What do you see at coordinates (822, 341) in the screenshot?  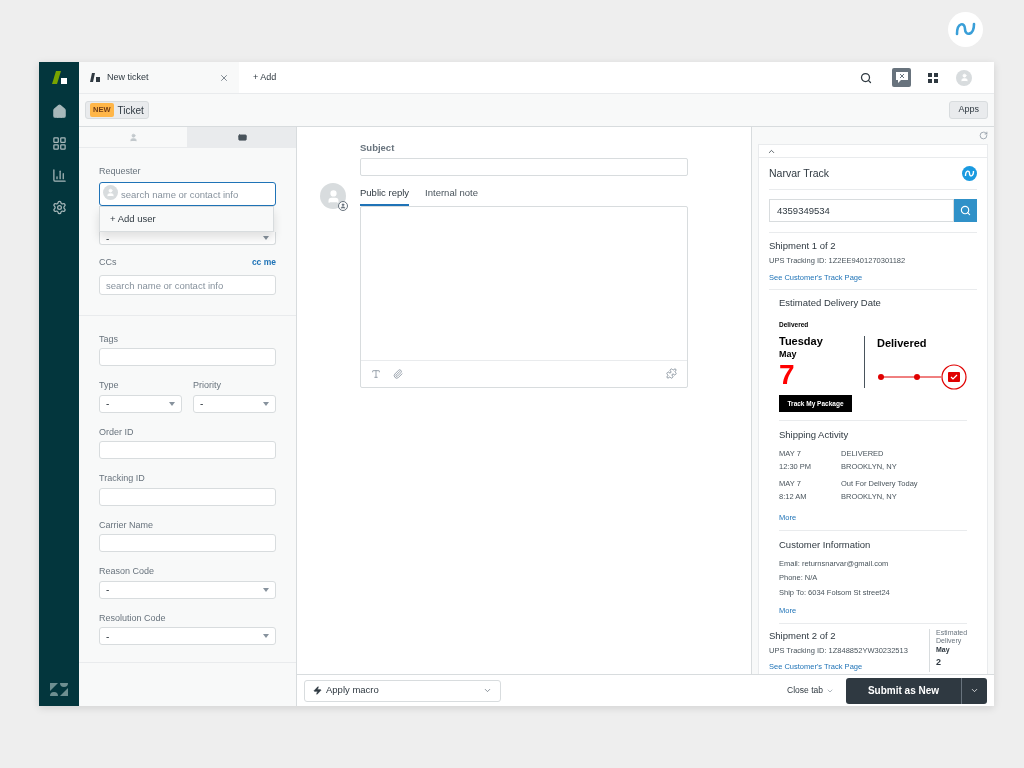 I see `delivery-day: Tuesday` at bounding box center [822, 341].